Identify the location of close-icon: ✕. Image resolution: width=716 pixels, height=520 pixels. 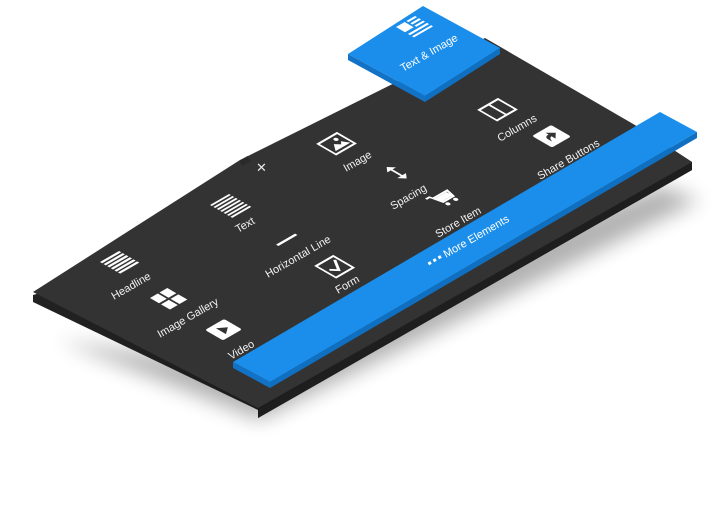
(261, 168).